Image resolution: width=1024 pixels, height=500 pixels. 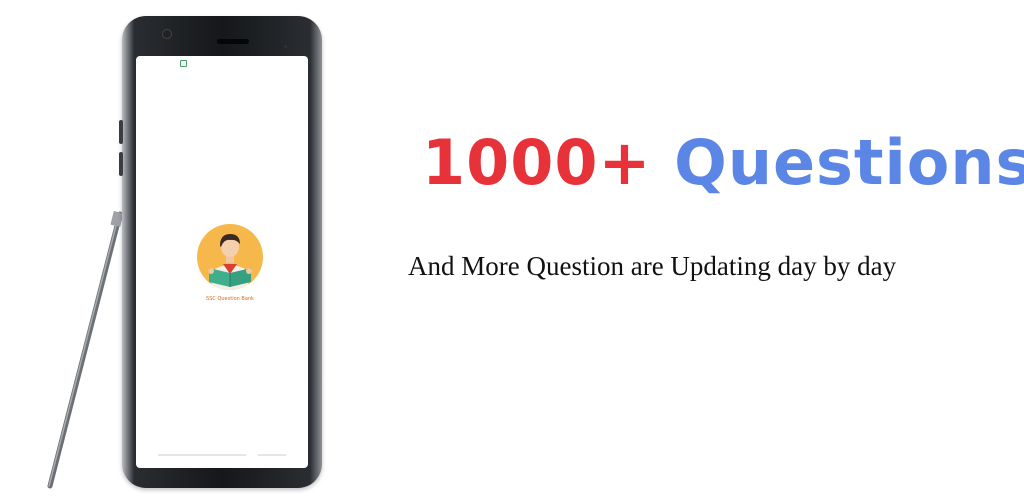 I want to click on earpiece-speaker, so click(x=233, y=41).